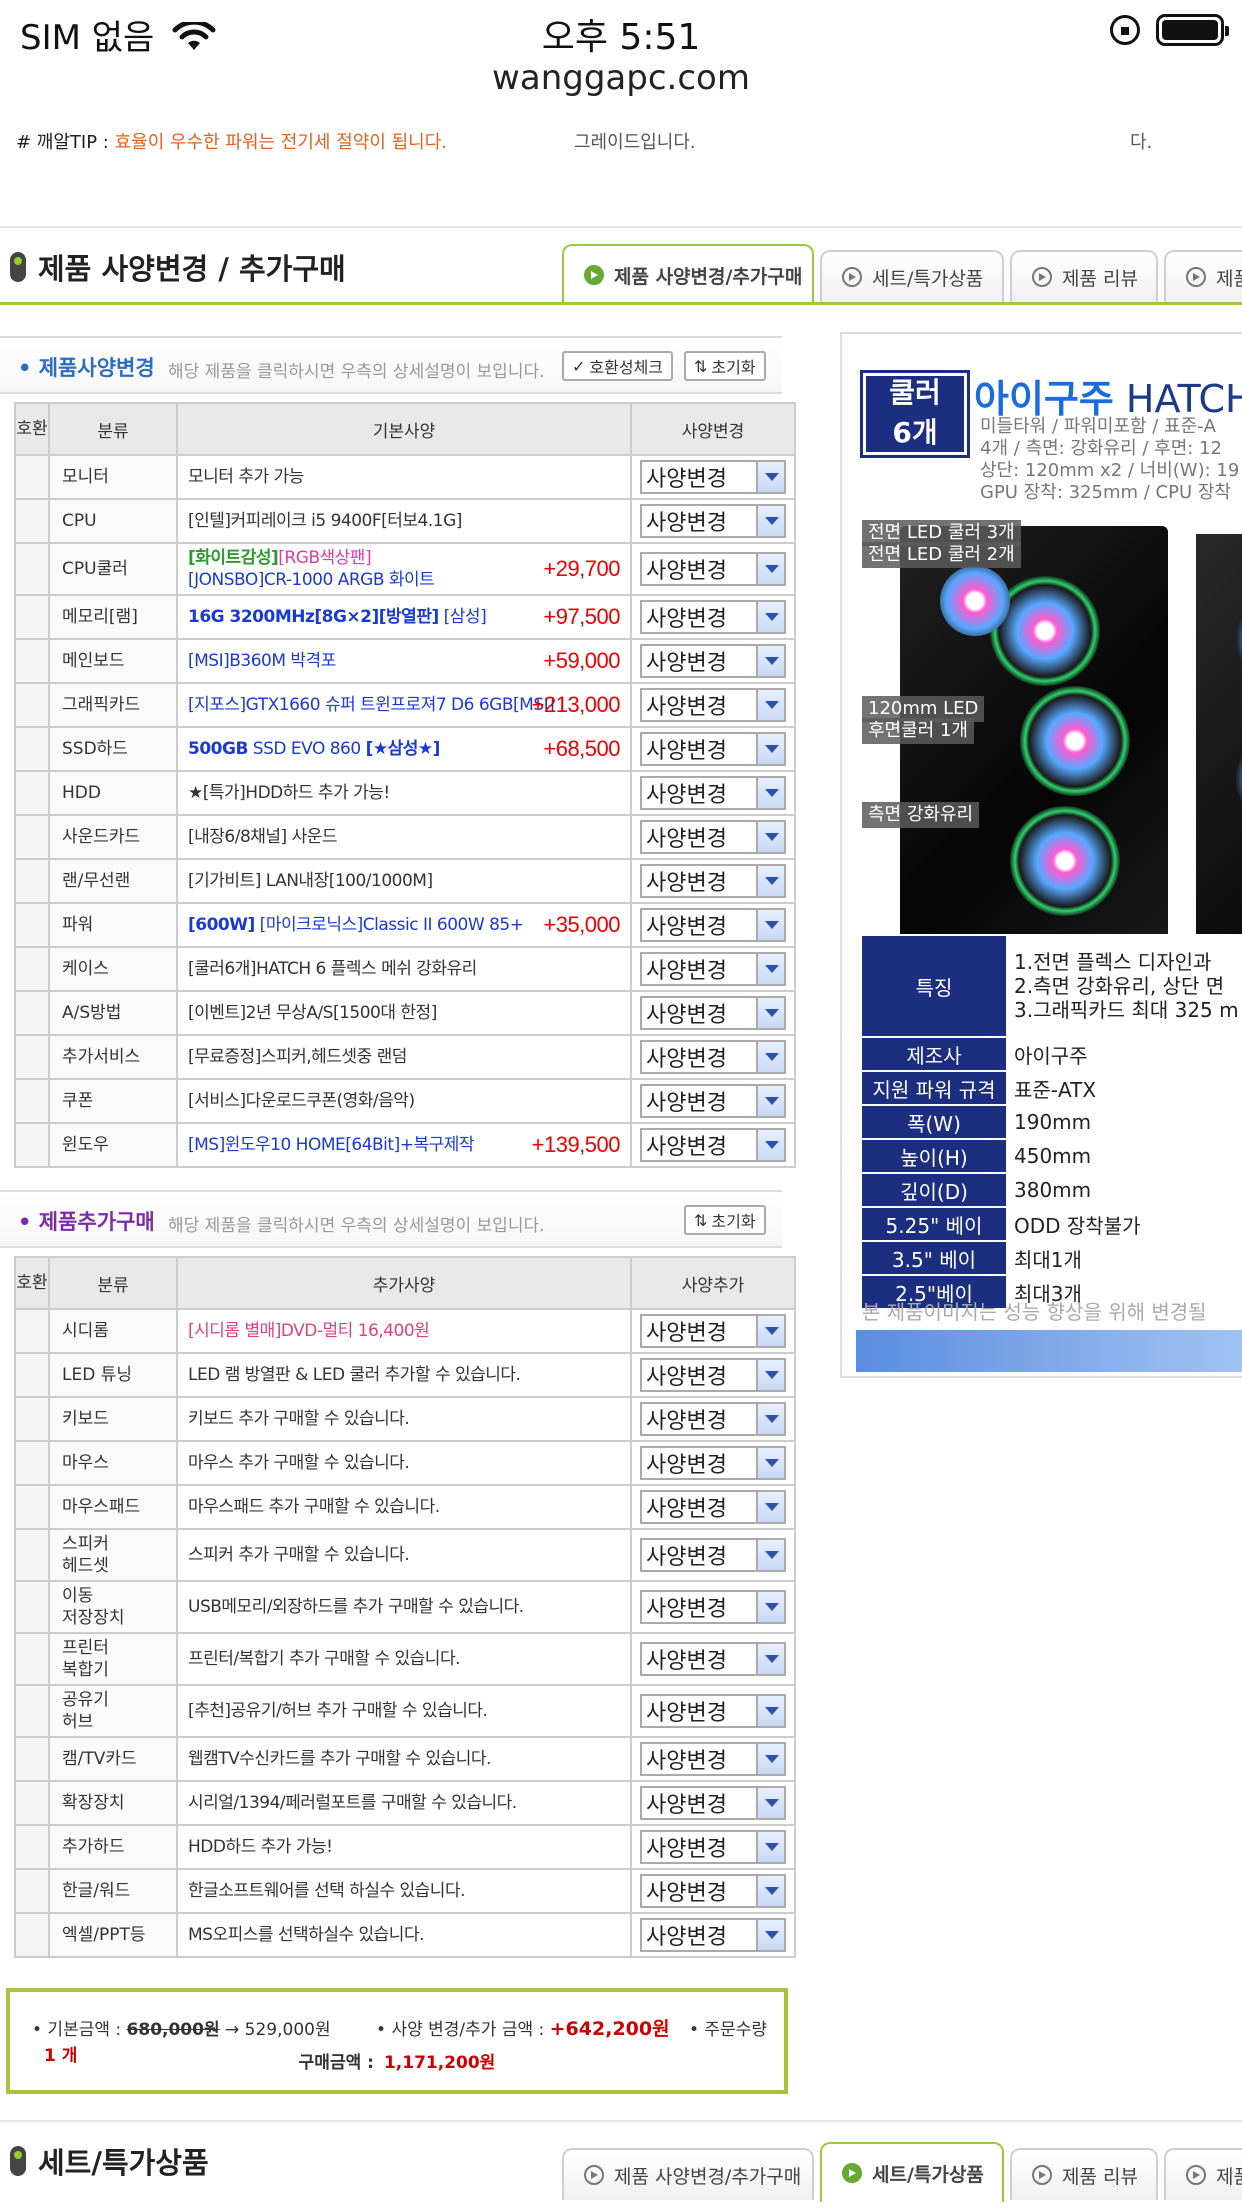 The height and width of the screenshot is (2208, 1242). What do you see at coordinates (405, 749) in the screenshot?
I see `table-row: SSD하드 500GB SSD EVO 860 [★삼성★] +68,500 사양변경` at bounding box center [405, 749].